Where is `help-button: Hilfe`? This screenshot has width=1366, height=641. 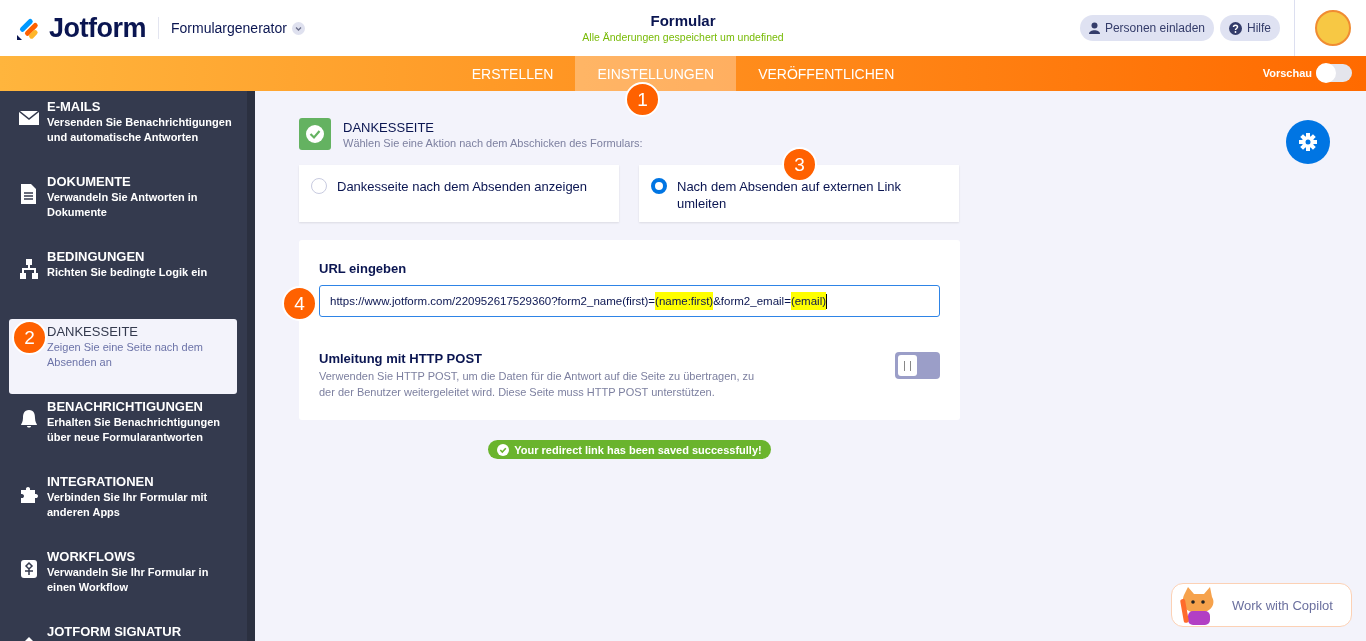
help-button: Hilfe is located at coordinates (1250, 28).